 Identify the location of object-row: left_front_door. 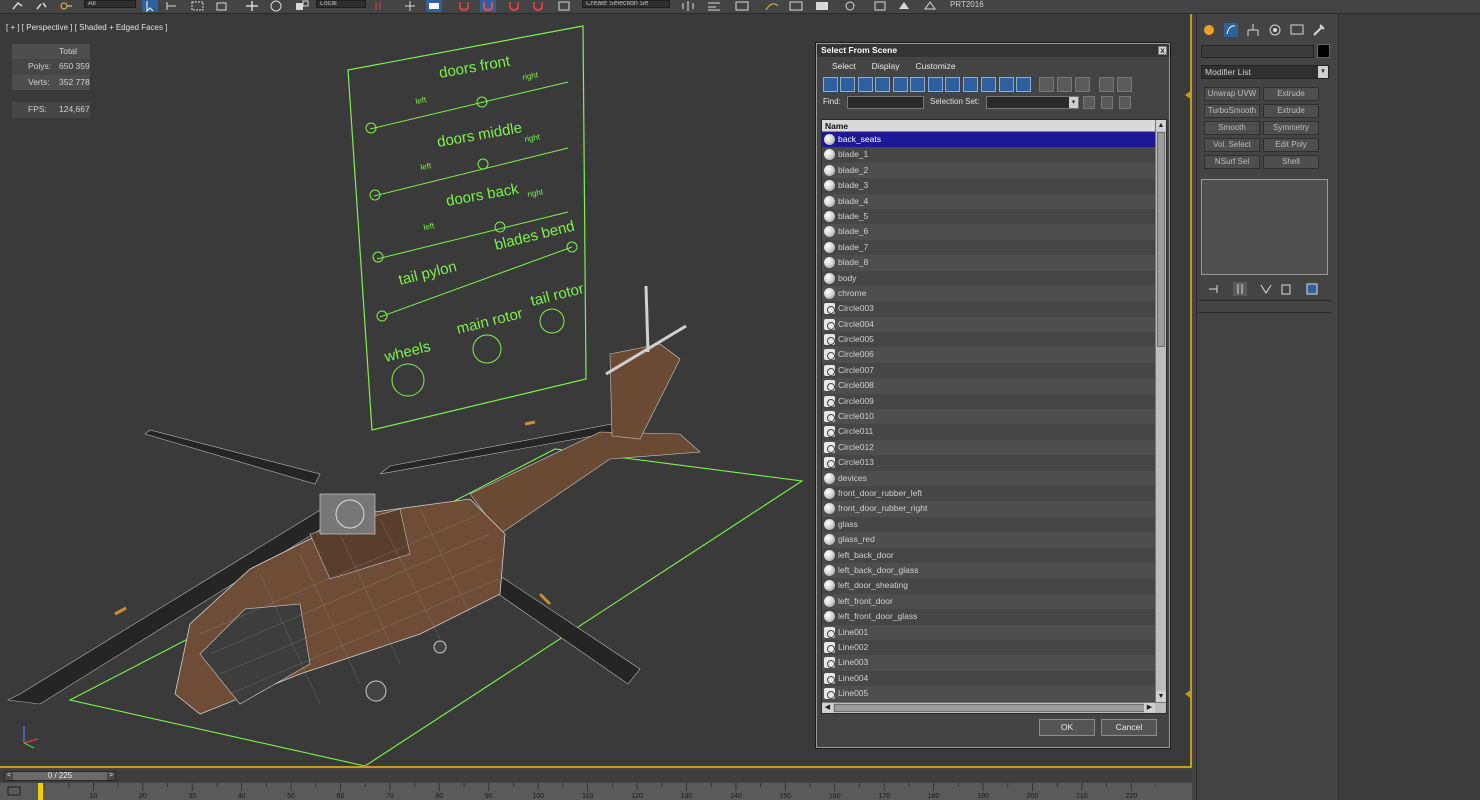
(989, 601).